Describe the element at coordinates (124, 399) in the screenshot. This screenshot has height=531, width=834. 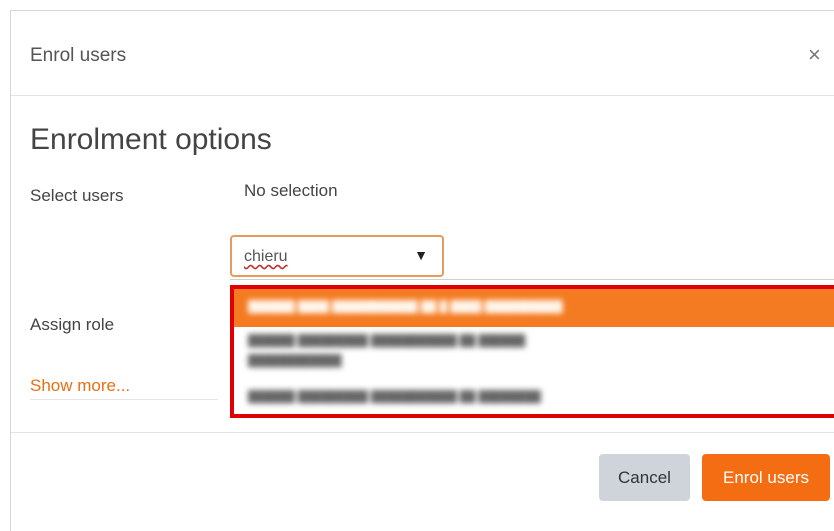
I see `show-more-divider` at that location.